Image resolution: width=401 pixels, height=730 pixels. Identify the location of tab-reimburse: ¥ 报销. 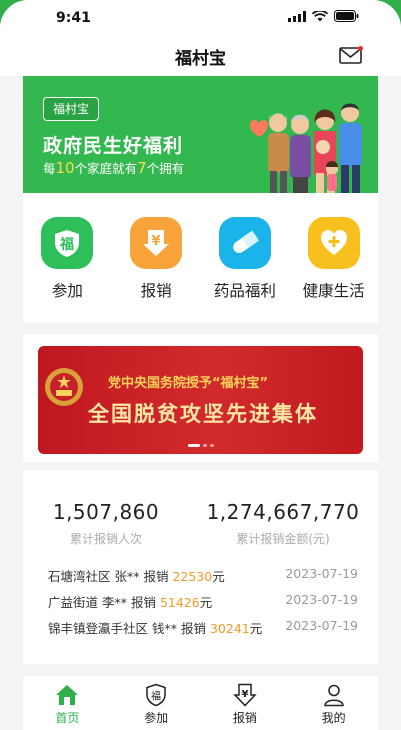
(245, 703).